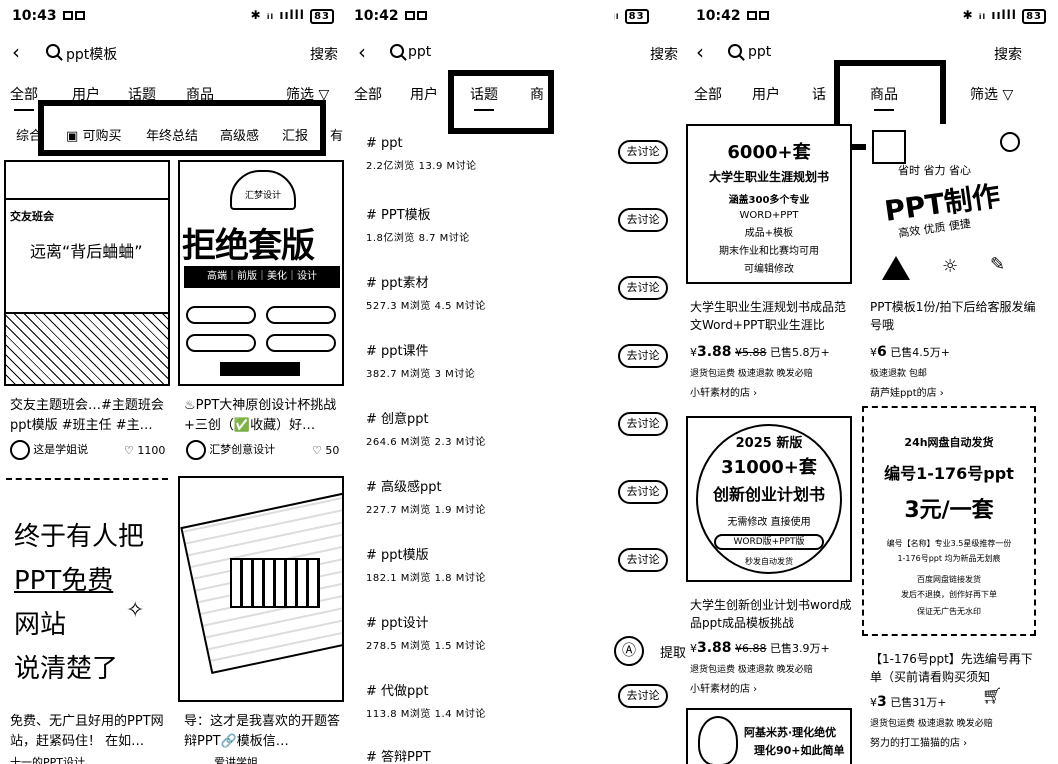 The width and height of the screenshot is (1058, 764). Describe the element at coordinates (992, 695) in the screenshot. I see `cart-icon: 🛒︎` at that location.